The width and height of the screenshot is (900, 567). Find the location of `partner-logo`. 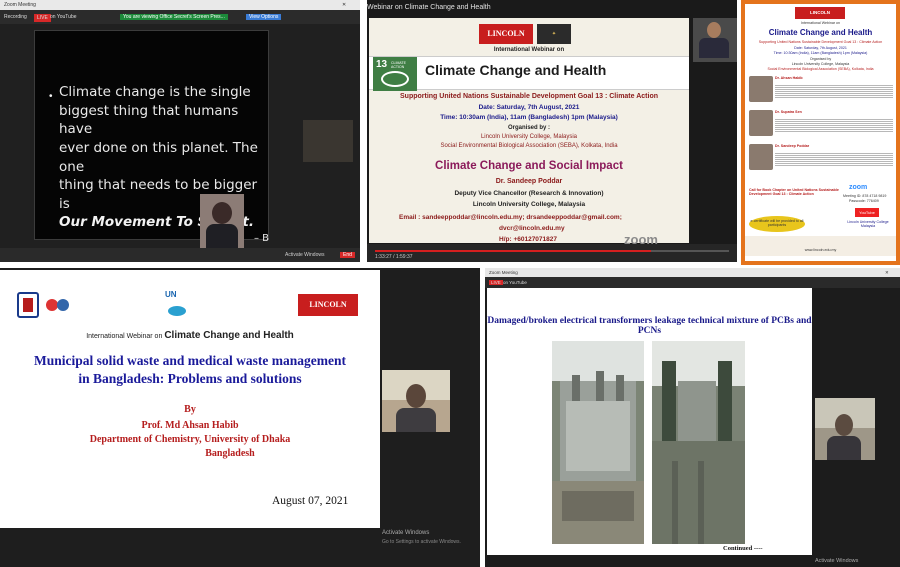

partner-logo is located at coordinates (57, 305).